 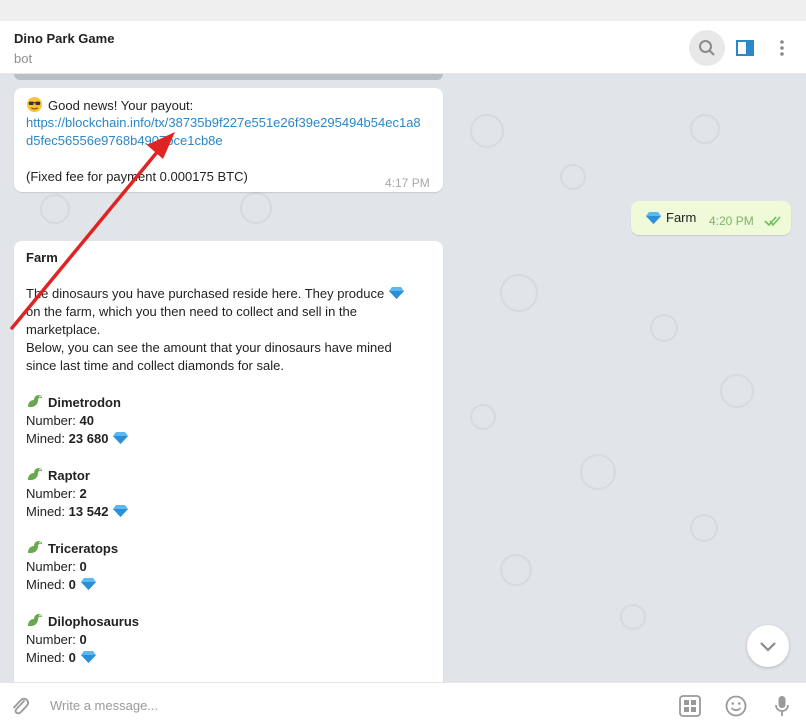 I want to click on dino-name: Dilophosaurus, so click(x=94, y=621).